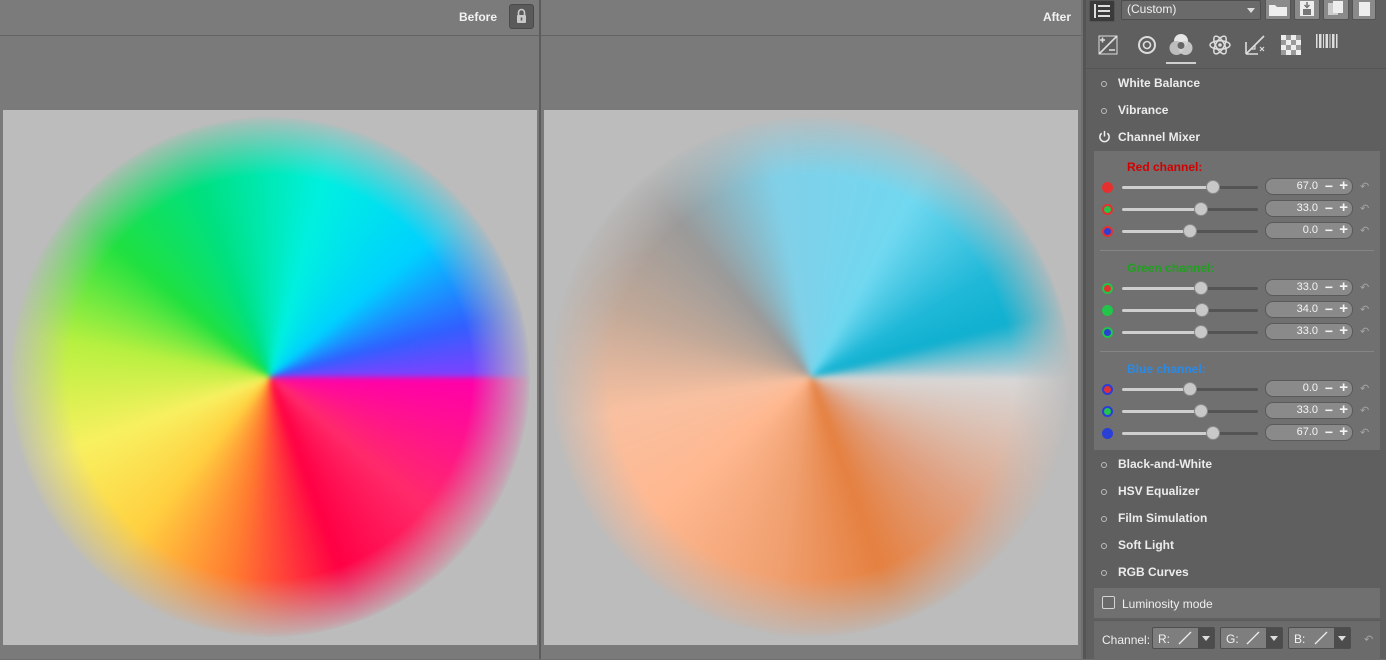 The height and width of the screenshot is (660, 1386). I want to click on blue-from-green-slider: 33.0− + ↶, so click(1237, 411).